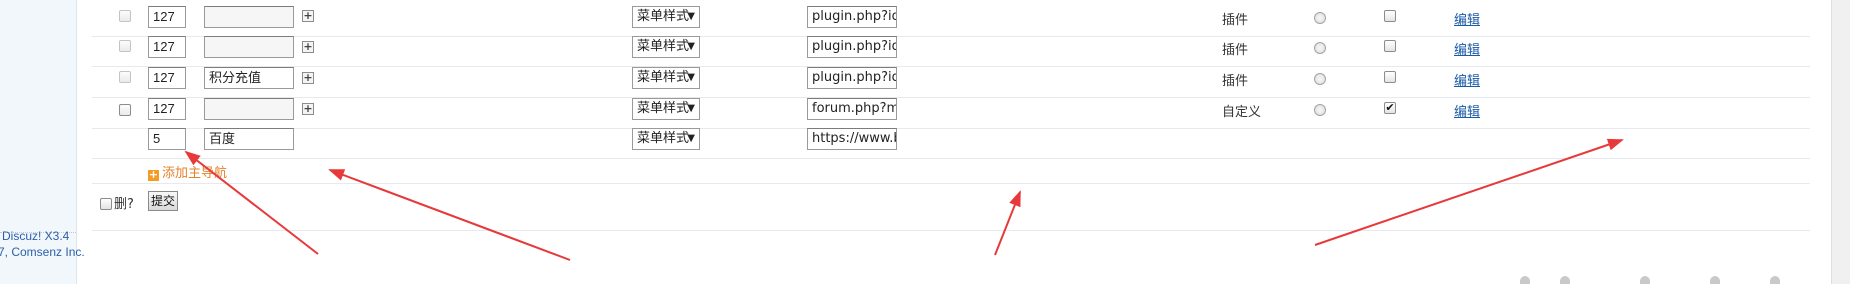 The width and height of the screenshot is (1850, 284). What do you see at coordinates (249, 139) in the screenshot?
I see `new-name-input: 百度` at bounding box center [249, 139].